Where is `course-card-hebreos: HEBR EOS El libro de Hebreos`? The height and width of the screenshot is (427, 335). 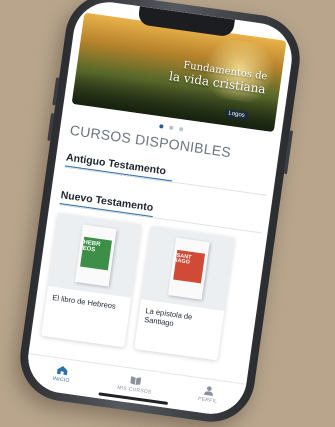 course-card-hebreos: HEBR EOS El libro de Hebreos is located at coordinates (91, 280).